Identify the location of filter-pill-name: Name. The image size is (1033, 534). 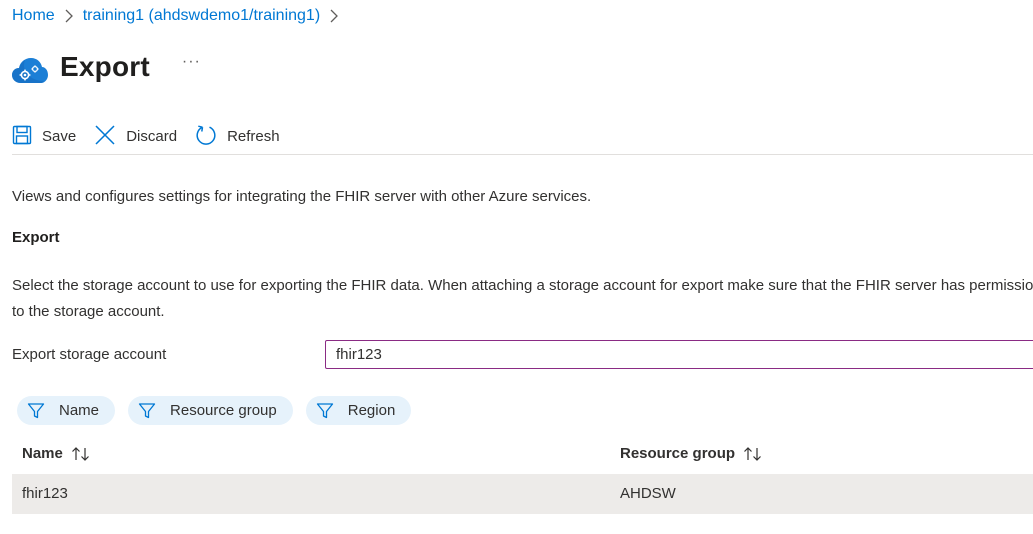
(66, 410).